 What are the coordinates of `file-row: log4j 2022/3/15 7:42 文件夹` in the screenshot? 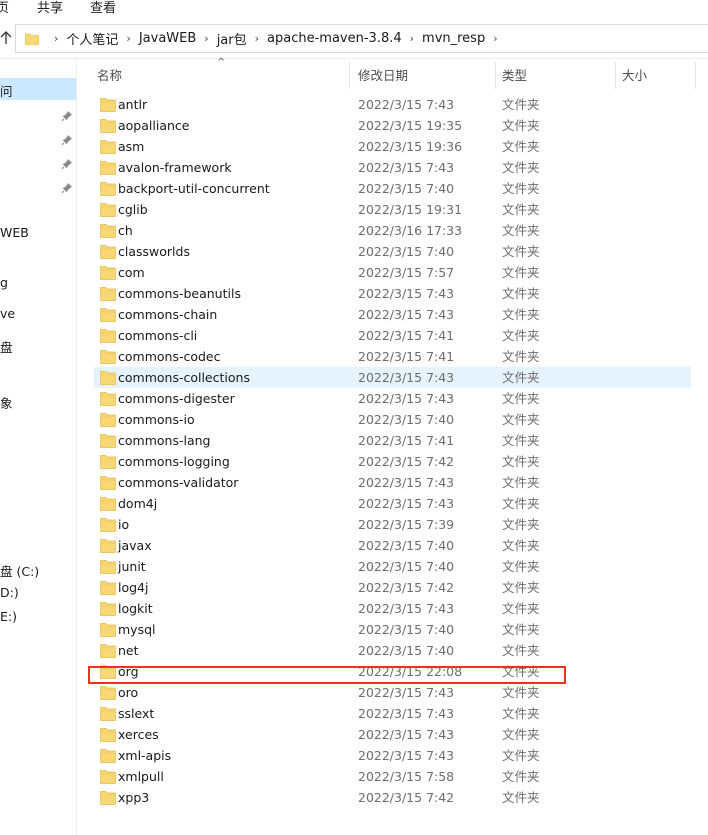 It's located at (392, 587).